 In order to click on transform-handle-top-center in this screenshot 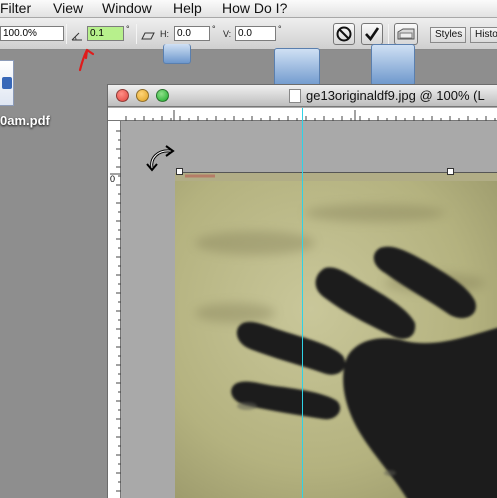, I will do `click(450, 171)`.